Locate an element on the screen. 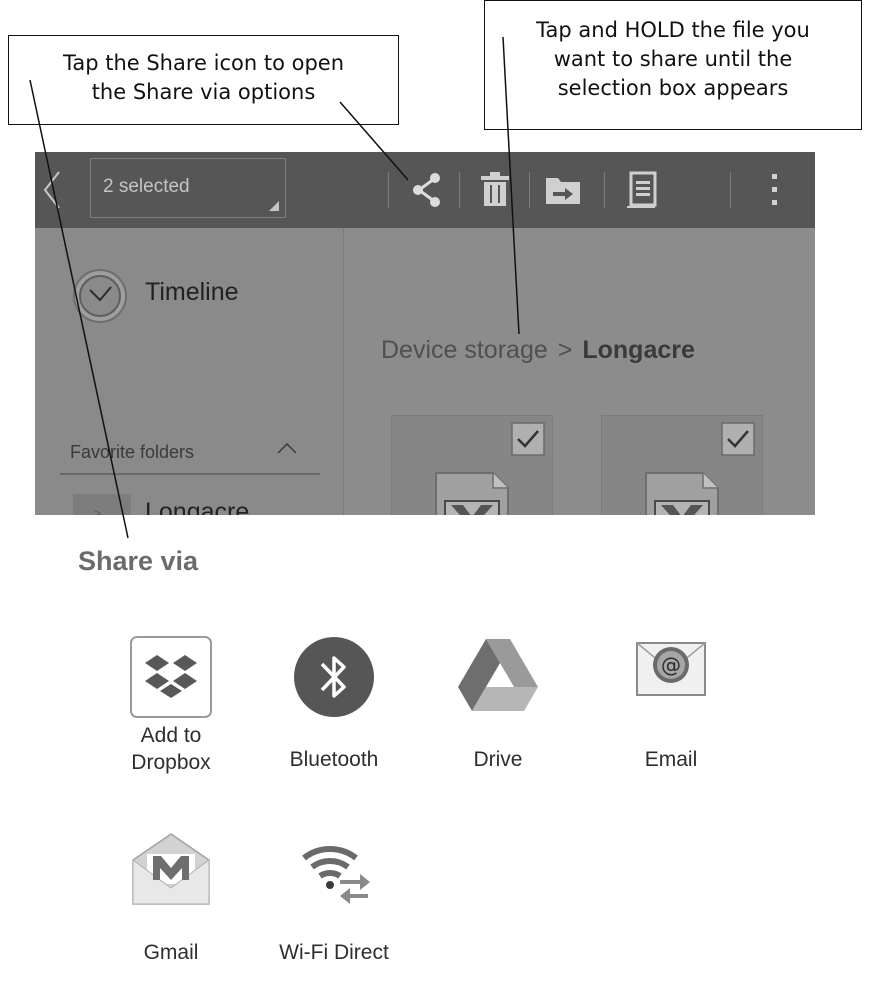 Image resolution: width=874 pixels, height=1004 pixels. chevron-up-icon is located at coordinates (287, 448).